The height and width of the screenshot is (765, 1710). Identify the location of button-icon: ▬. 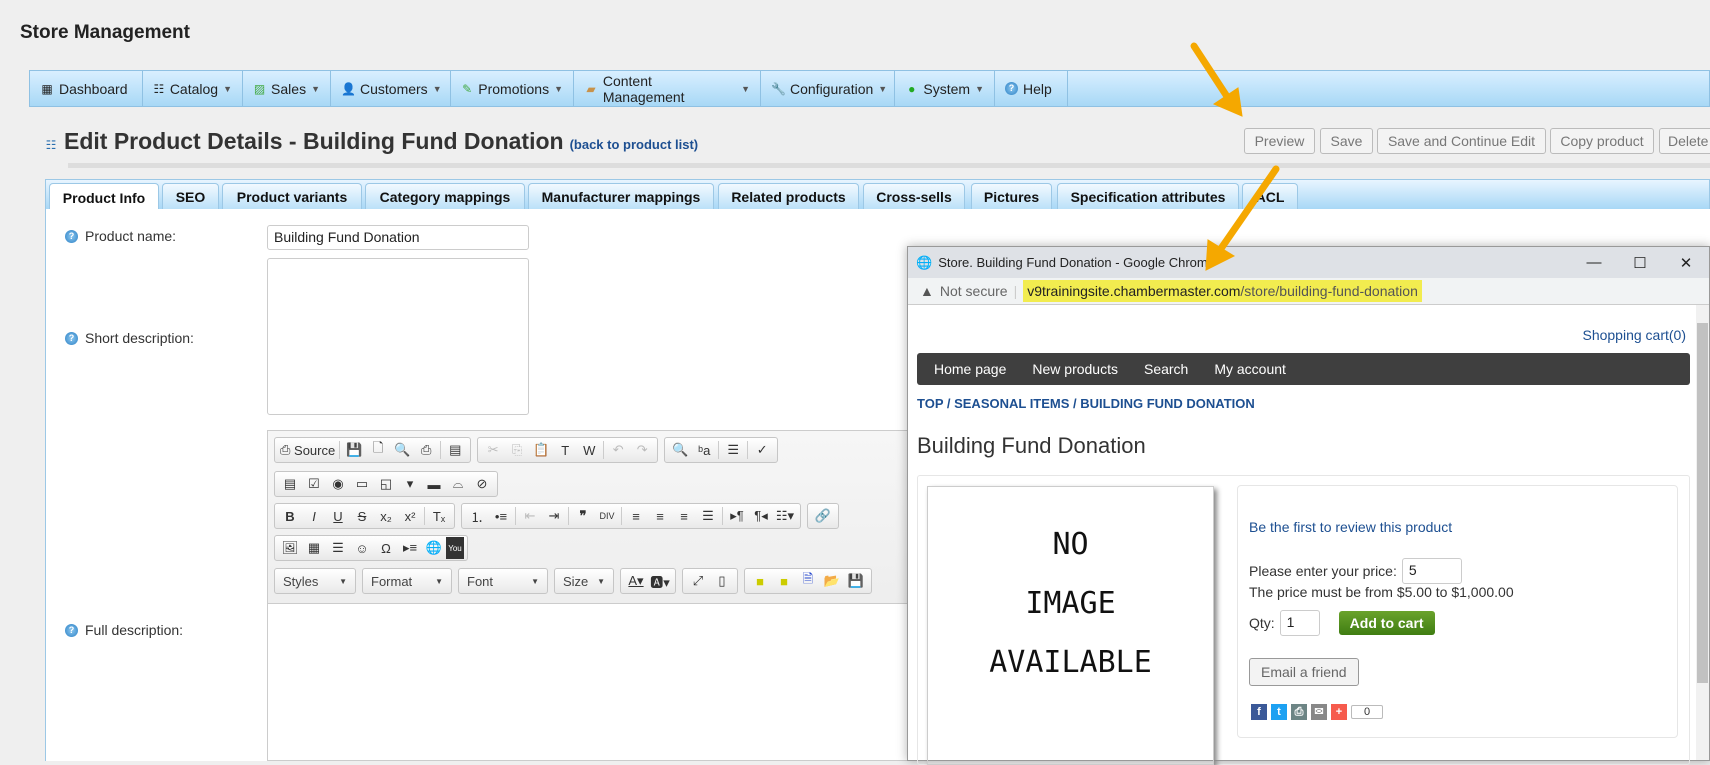
(434, 484).